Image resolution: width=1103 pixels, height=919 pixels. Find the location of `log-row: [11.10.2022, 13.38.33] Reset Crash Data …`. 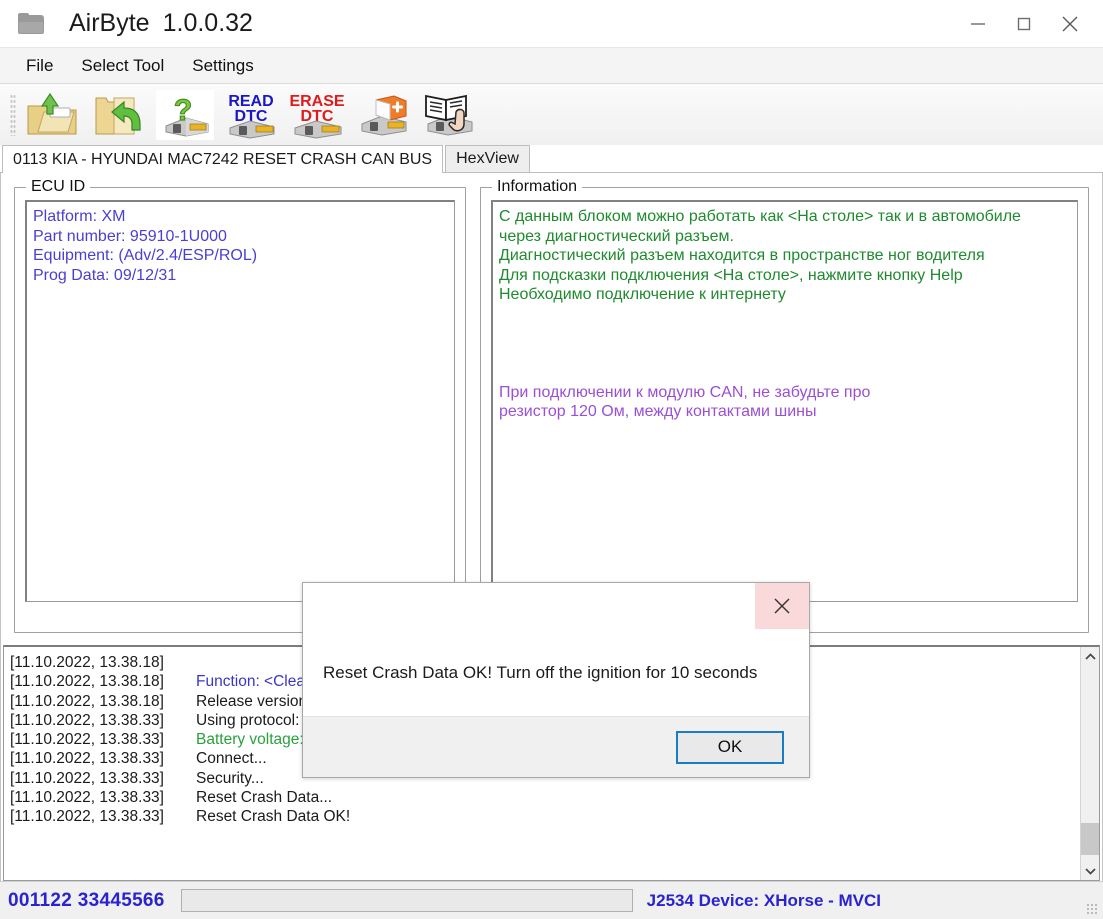

log-row: [11.10.2022, 13.38.33] Reset Crash Data … is located at coordinates (545, 816).